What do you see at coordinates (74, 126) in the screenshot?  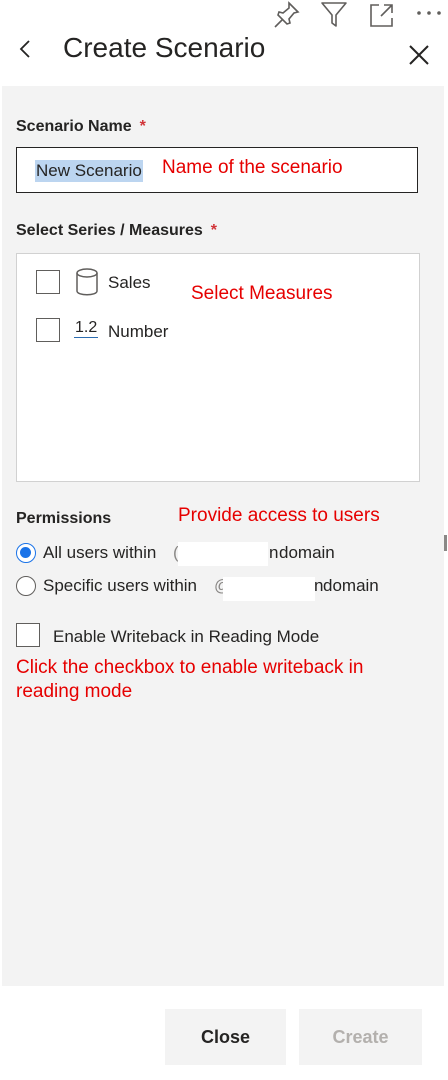 I see `scenario-name-label-text: Scenario Name` at bounding box center [74, 126].